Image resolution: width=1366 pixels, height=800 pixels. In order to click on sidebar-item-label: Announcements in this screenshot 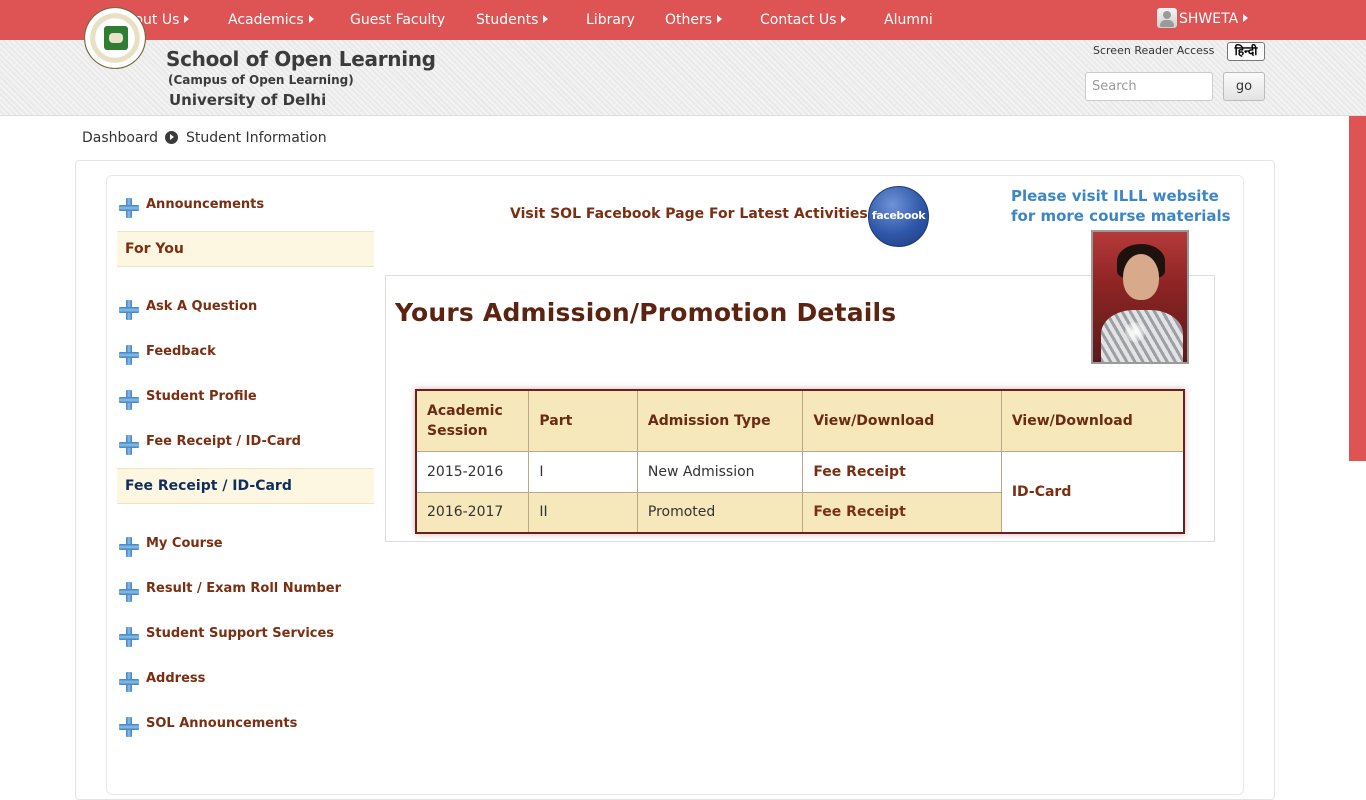, I will do `click(205, 204)`.